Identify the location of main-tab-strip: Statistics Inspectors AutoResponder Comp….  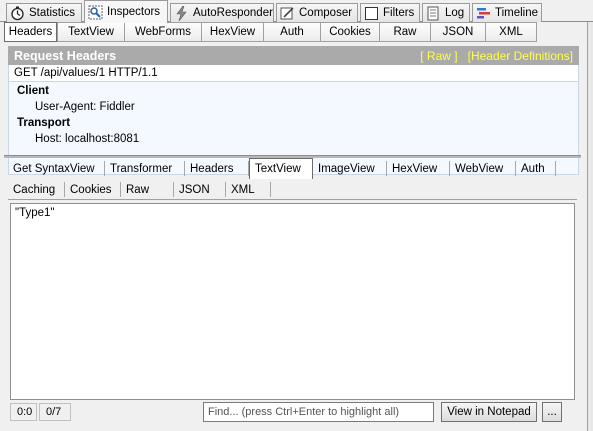
(296, 11).